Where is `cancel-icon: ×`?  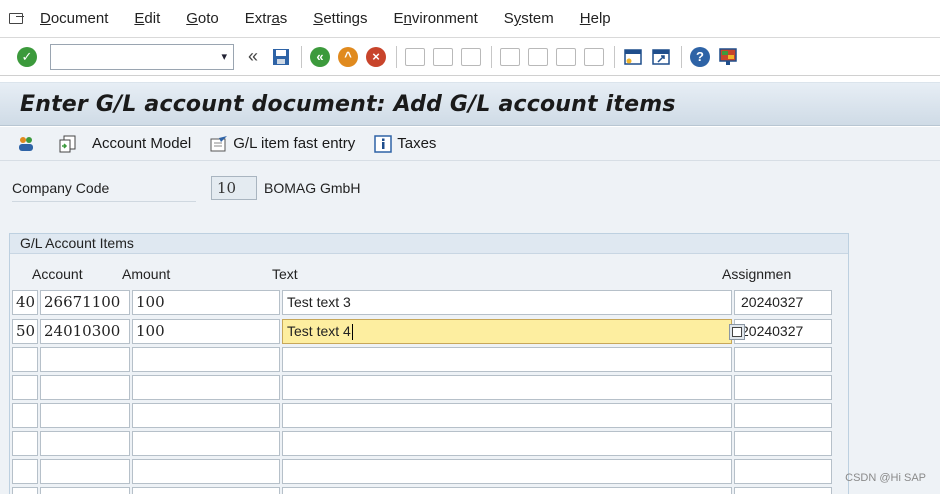
cancel-icon: × is located at coordinates (376, 56).